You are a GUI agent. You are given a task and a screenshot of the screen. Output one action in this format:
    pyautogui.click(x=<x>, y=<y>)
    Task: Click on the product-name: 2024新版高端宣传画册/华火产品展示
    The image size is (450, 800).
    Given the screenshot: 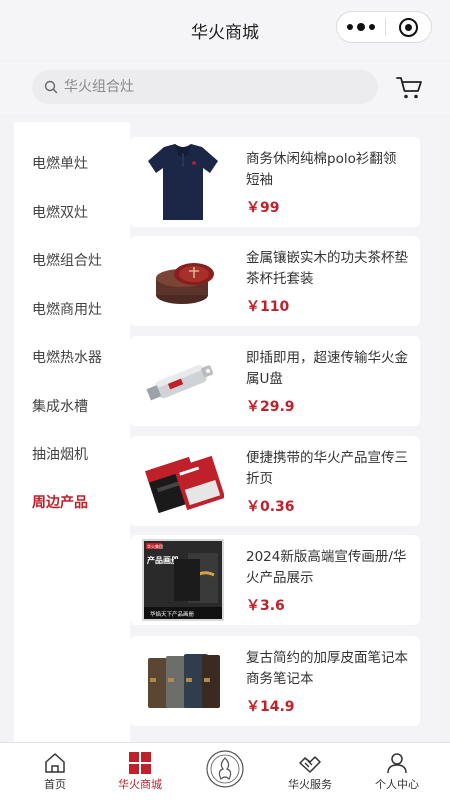 What is the action you would take?
    pyautogui.click(x=326, y=567)
    